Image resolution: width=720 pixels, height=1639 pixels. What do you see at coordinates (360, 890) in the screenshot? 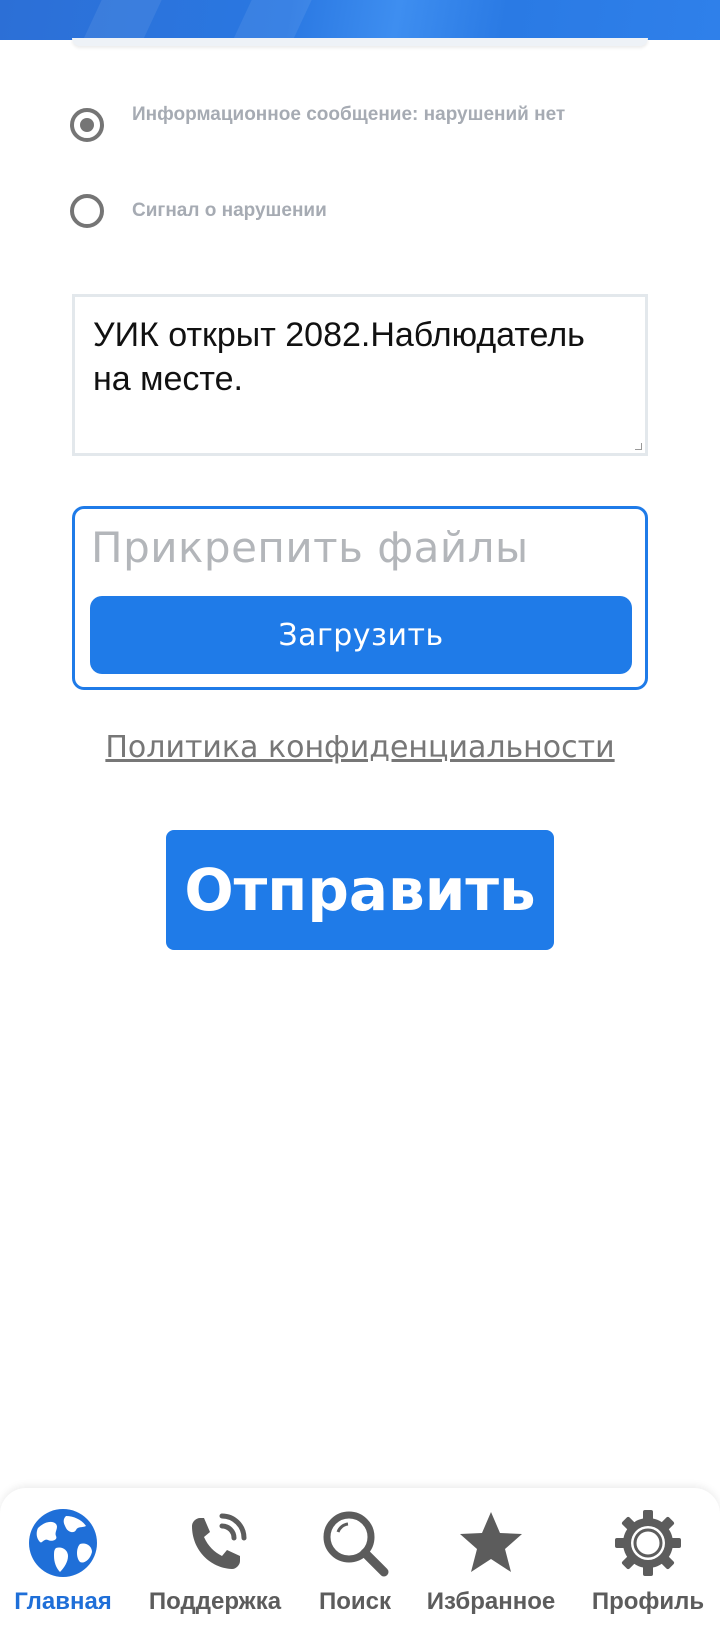
I see `submit-button: Отправить` at bounding box center [360, 890].